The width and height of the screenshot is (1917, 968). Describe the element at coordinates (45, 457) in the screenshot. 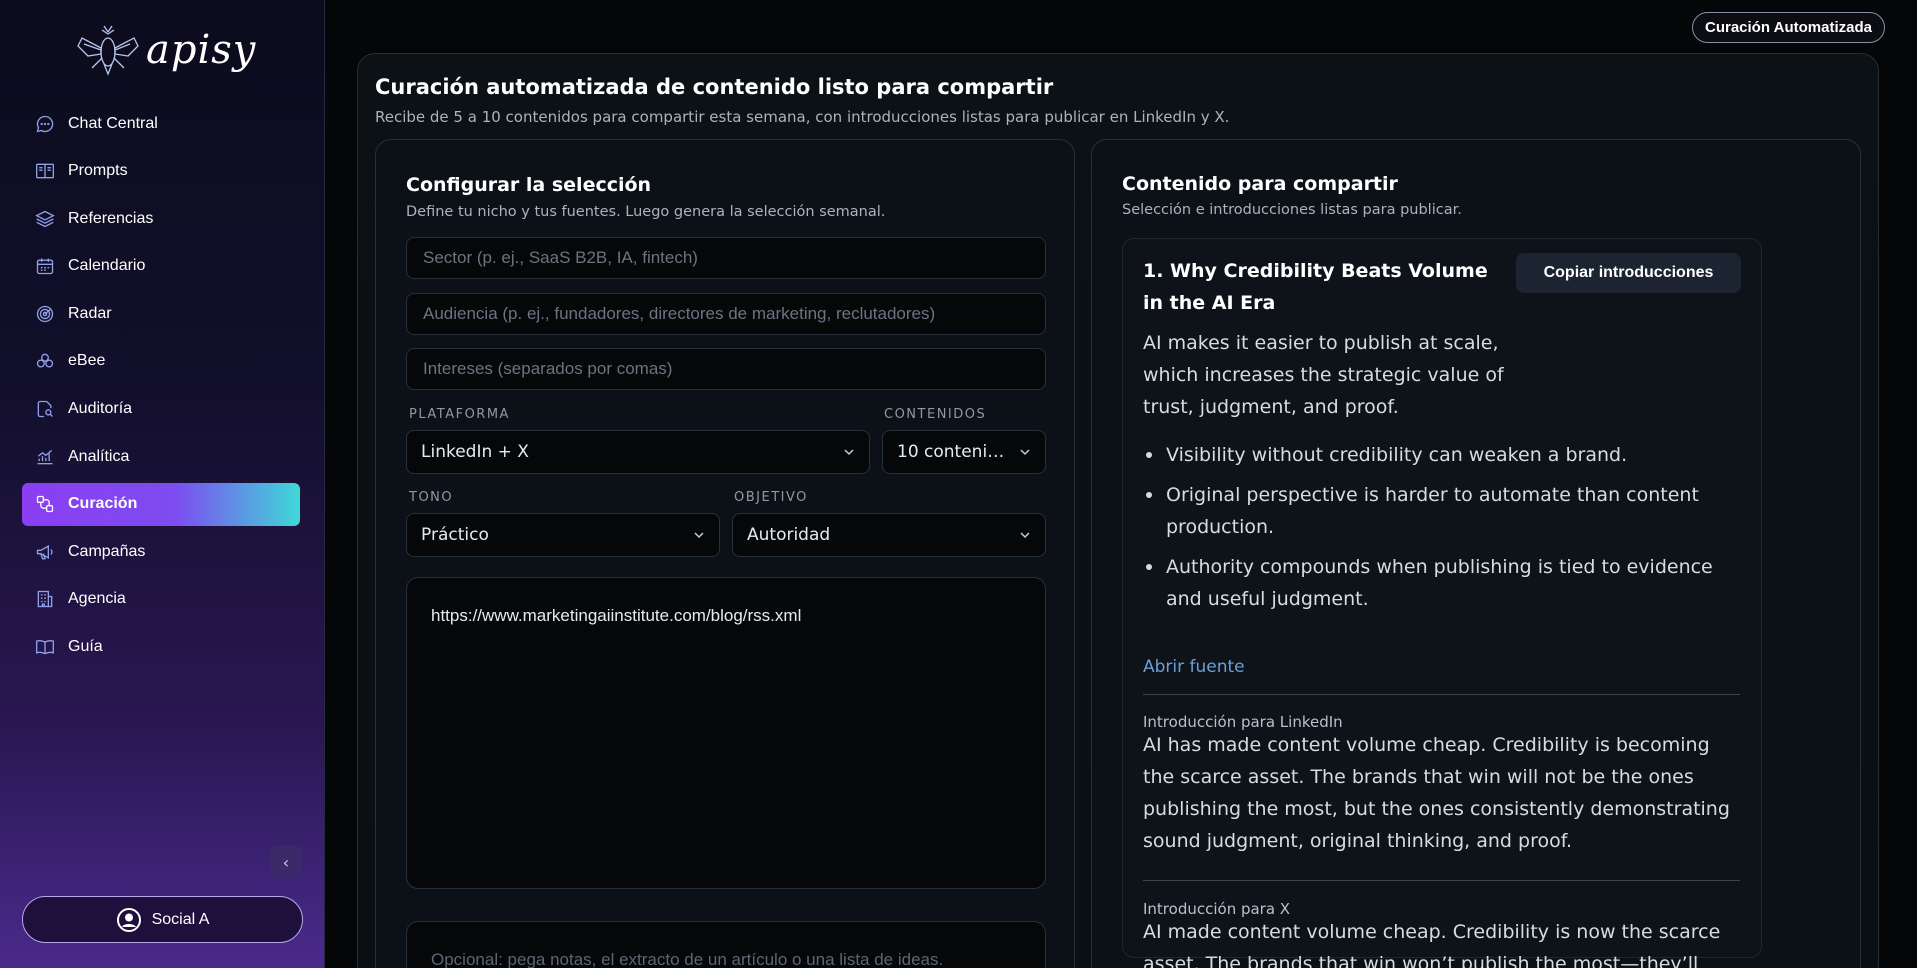

I see `chart-line-icon` at that location.